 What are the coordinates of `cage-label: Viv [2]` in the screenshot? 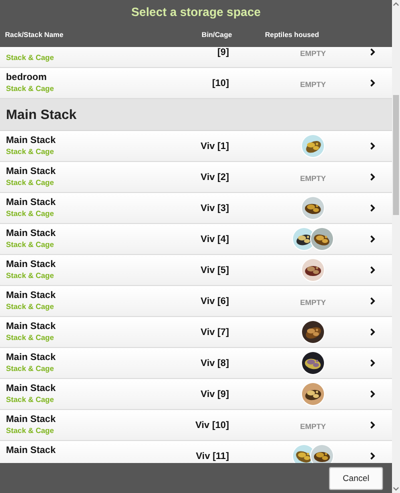 It's located at (214, 177).